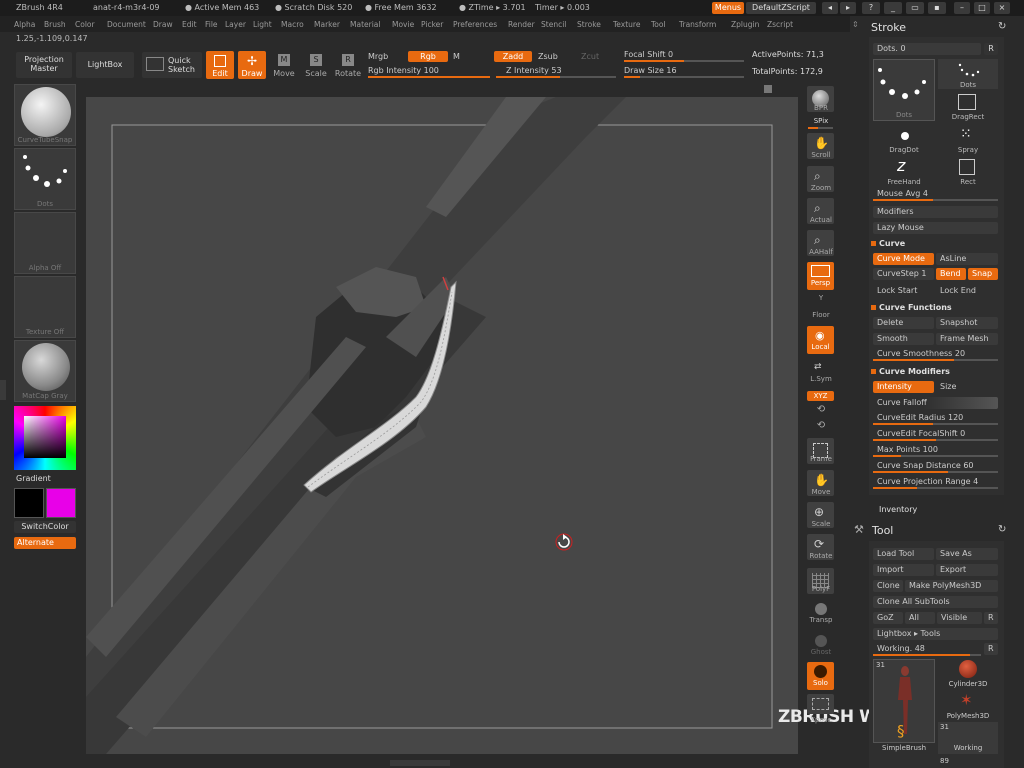 This screenshot has width=1024, height=768. What do you see at coordinates (967, 387) in the screenshot?
I see `size-toggle: Size` at bounding box center [967, 387].